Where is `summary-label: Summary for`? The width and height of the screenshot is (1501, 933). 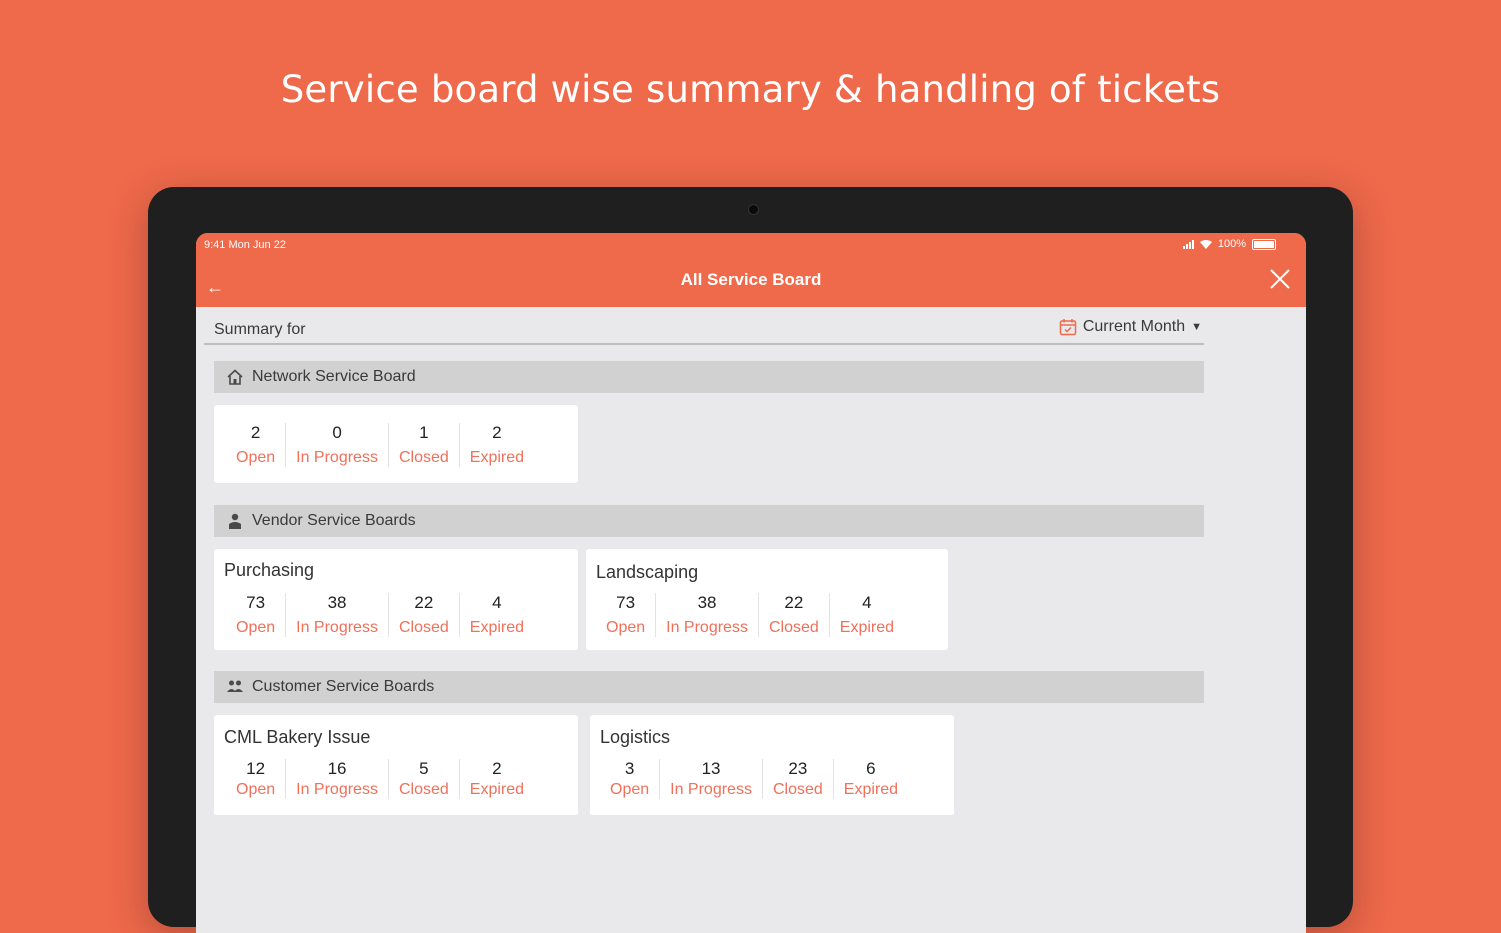
summary-label: Summary for is located at coordinates (260, 329).